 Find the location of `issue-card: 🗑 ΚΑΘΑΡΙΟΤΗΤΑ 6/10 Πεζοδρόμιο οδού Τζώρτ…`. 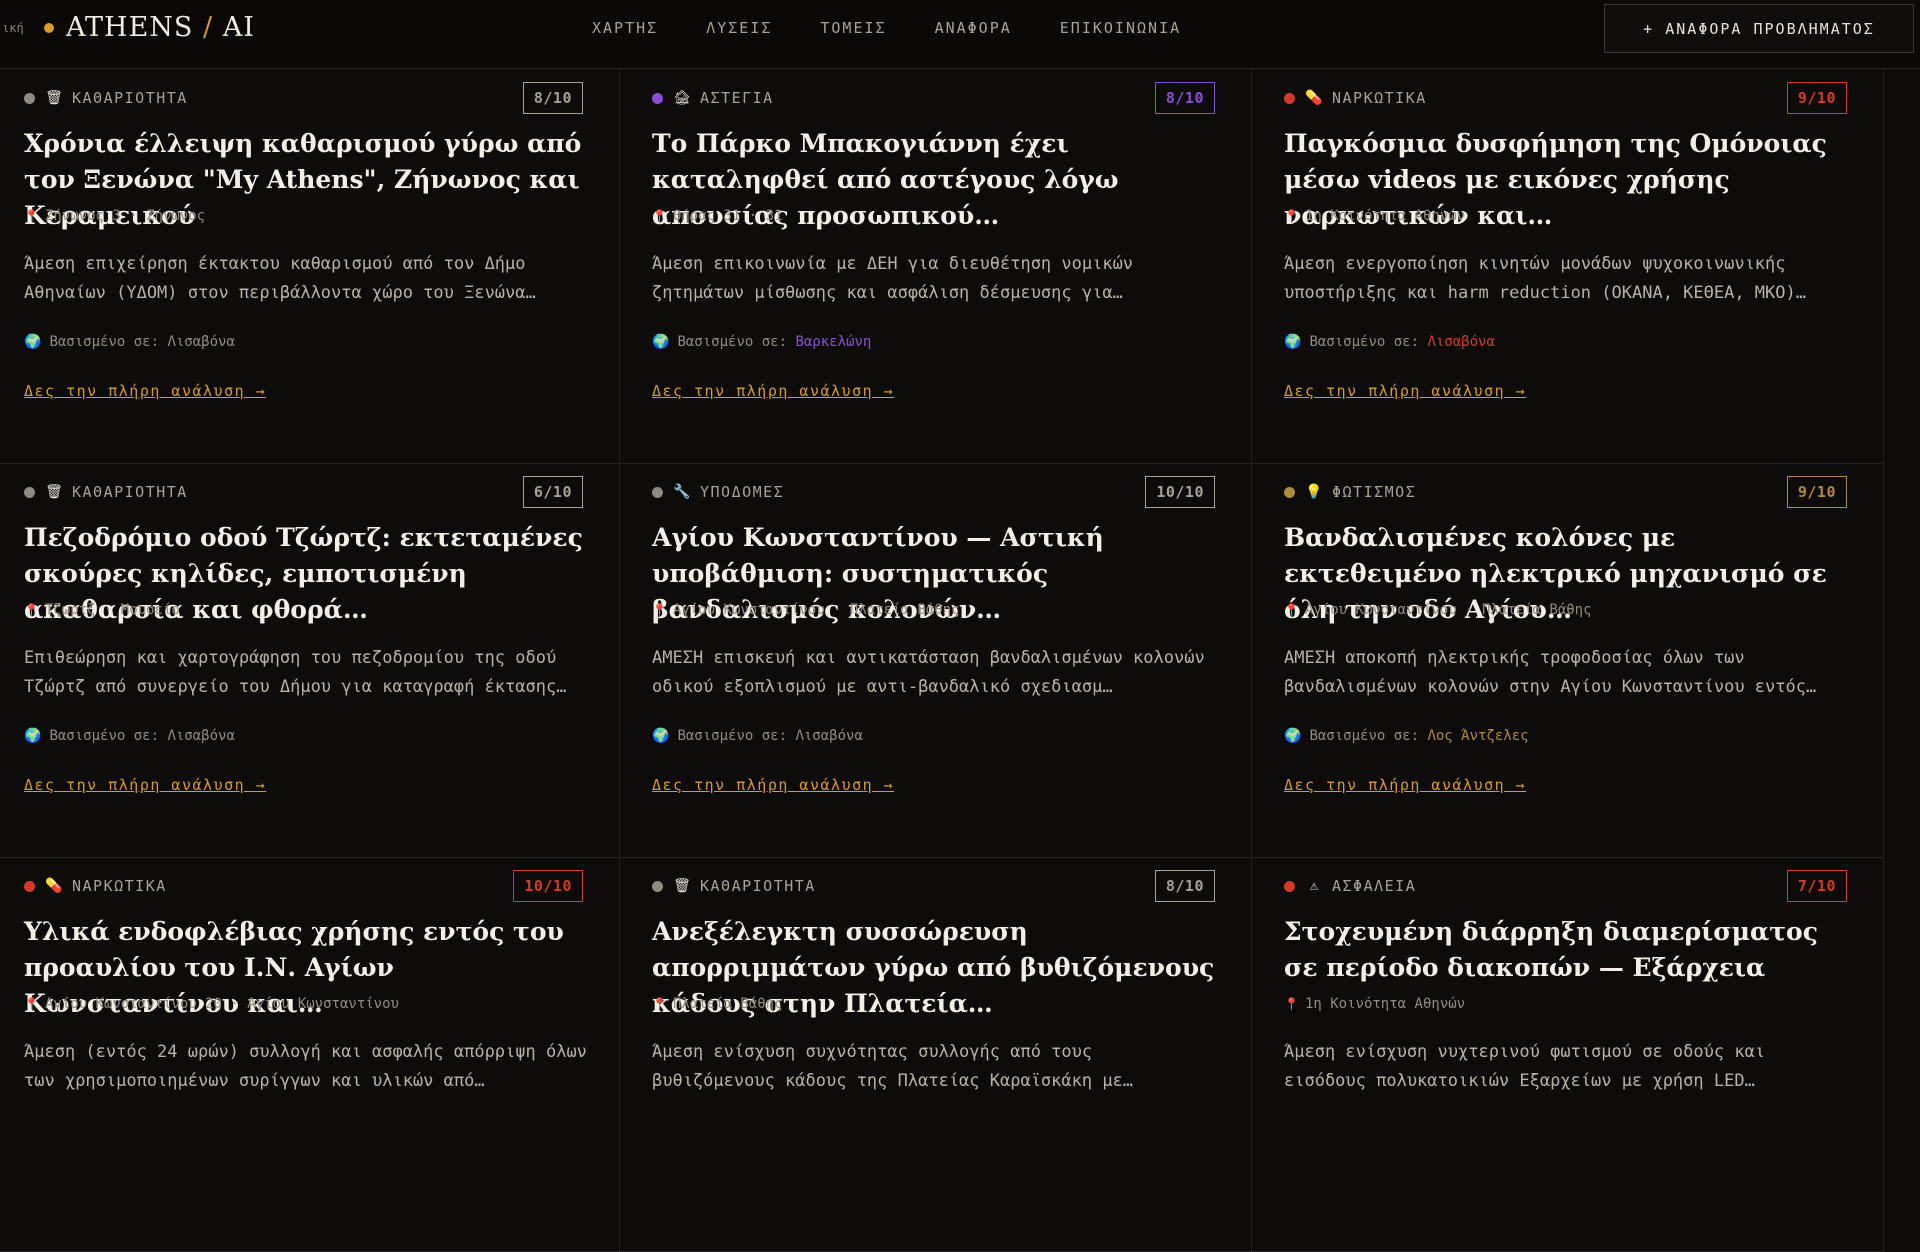

issue-card: 🗑 ΚΑΘΑΡΙΟΤΗΤΑ 6/10 Πεζοδρόμιο οδού Τζώρτ… is located at coordinates (310, 661).